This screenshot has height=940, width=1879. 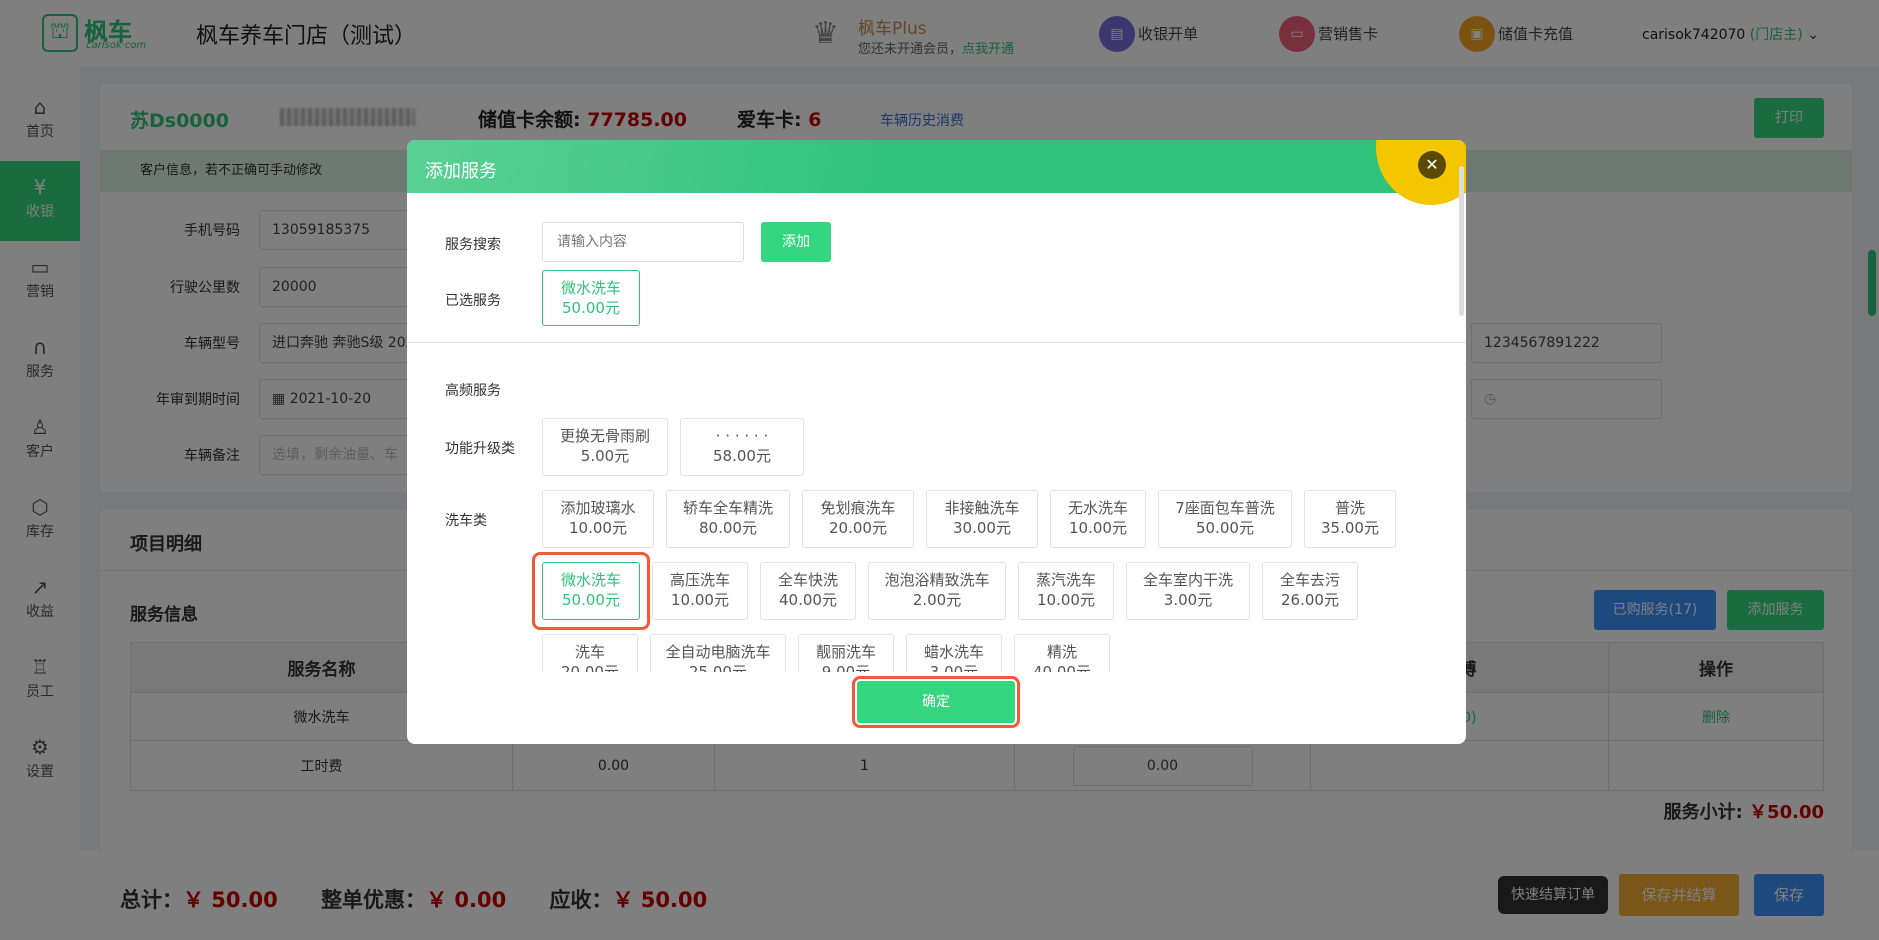 I want to click on chip-name: 高压洗车, so click(x=699, y=580).